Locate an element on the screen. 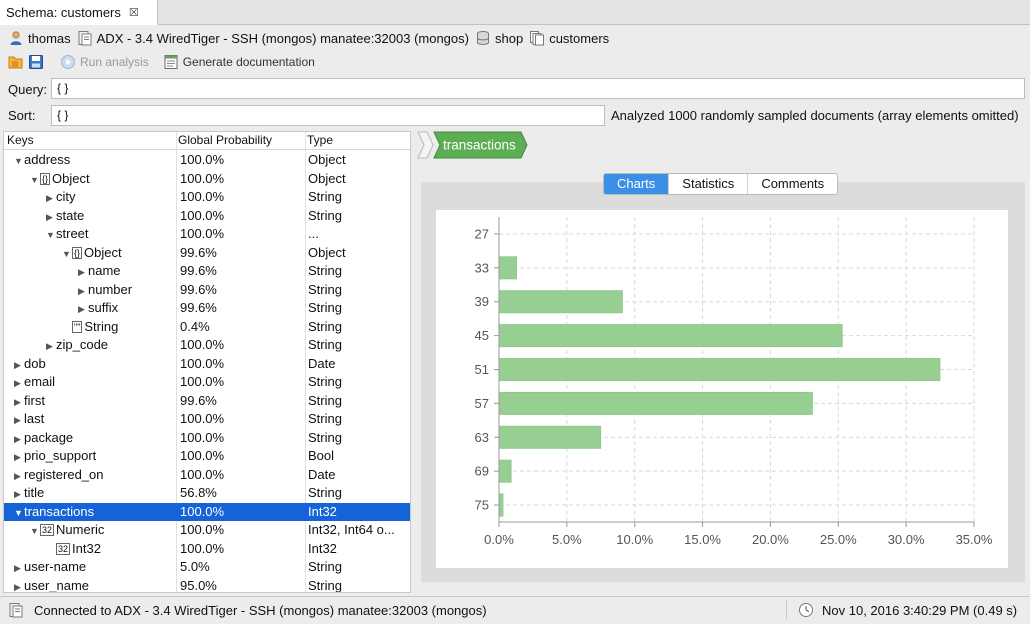 The image size is (1030, 624). table-row: ▶ name 99.6% String is located at coordinates (207, 271).